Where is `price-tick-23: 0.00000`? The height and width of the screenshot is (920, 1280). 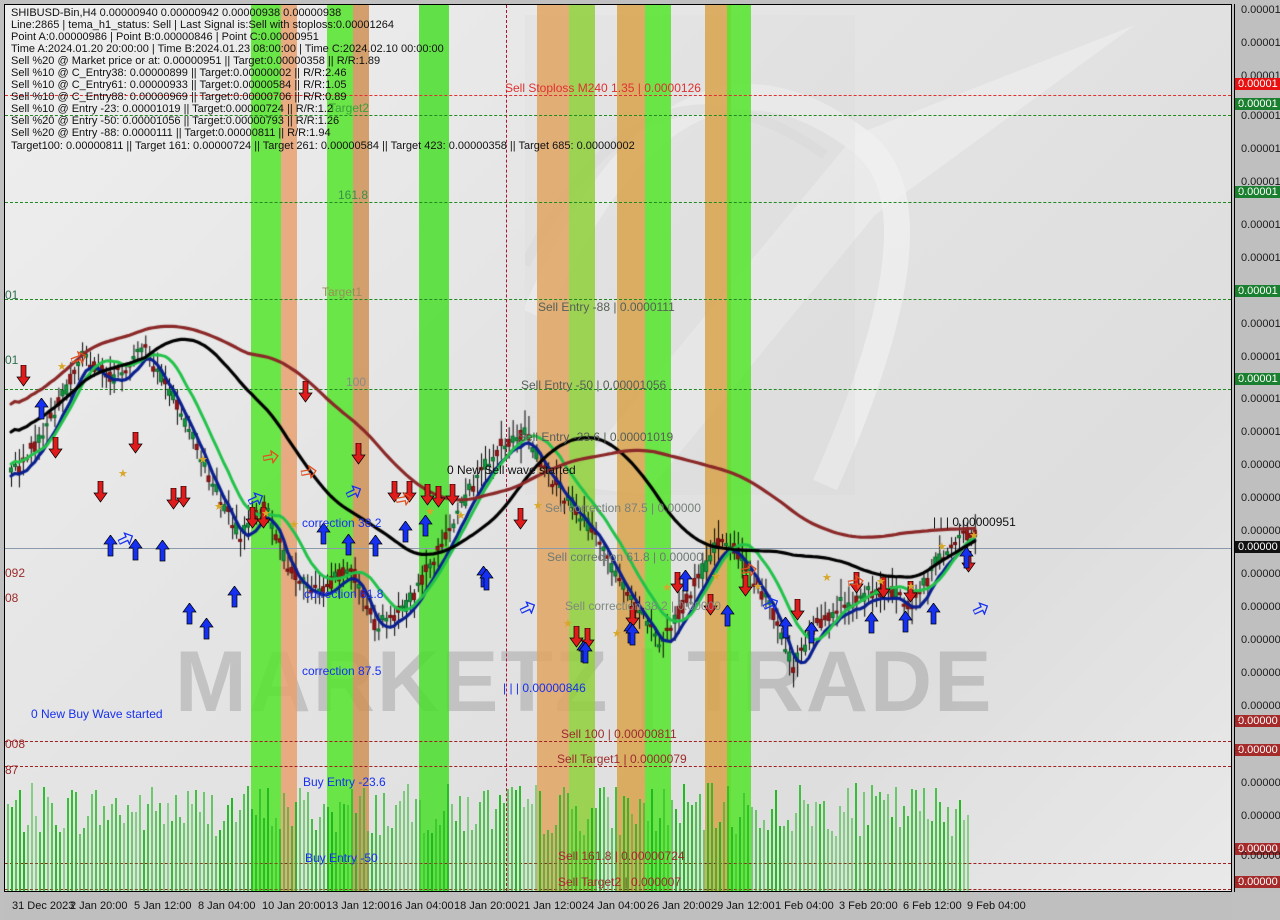 price-tick-23: 0.00000 is located at coordinates (1260, 640).